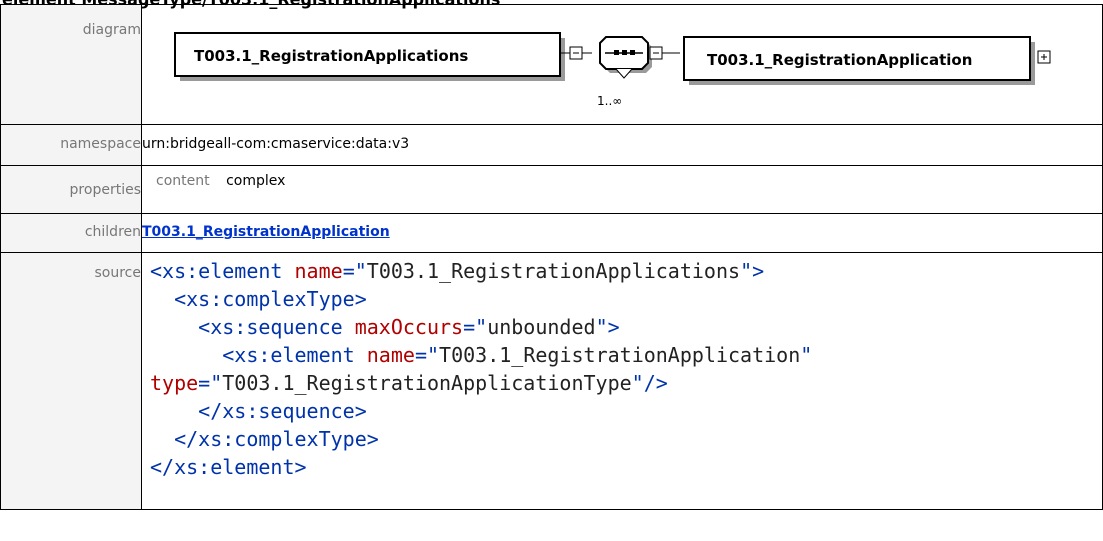 This screenshot has width=1103, height=541. What do you see at coordinates (622, 145) in the screenshot?
I see `namespace-value: urn:bridgeall-com:cmaservice:data:v3` at bounding box center [622, 145].